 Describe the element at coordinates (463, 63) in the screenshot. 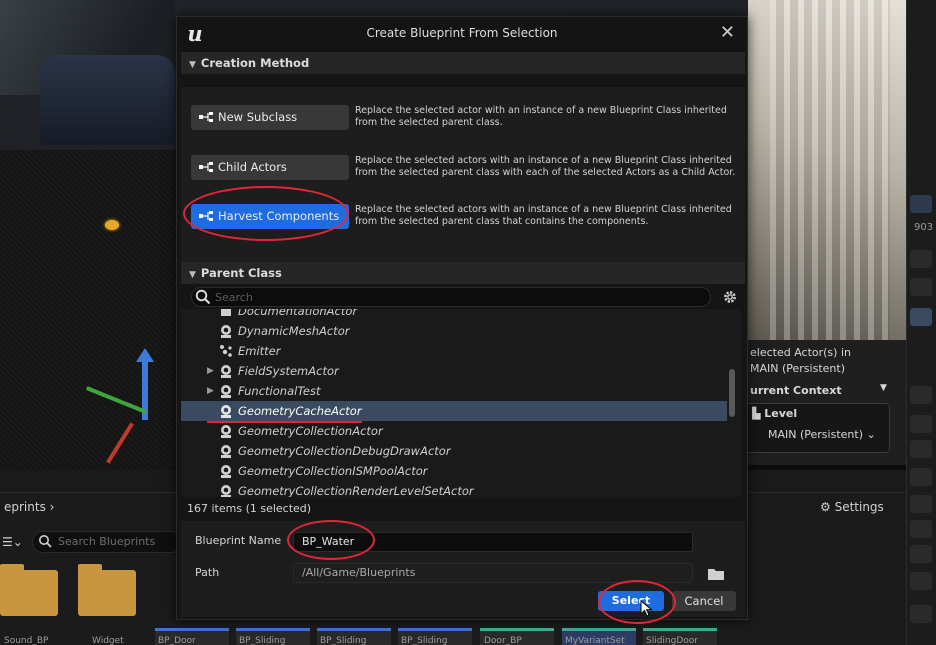

I see `creation-method-header: ▼ Creation Method` at that location.